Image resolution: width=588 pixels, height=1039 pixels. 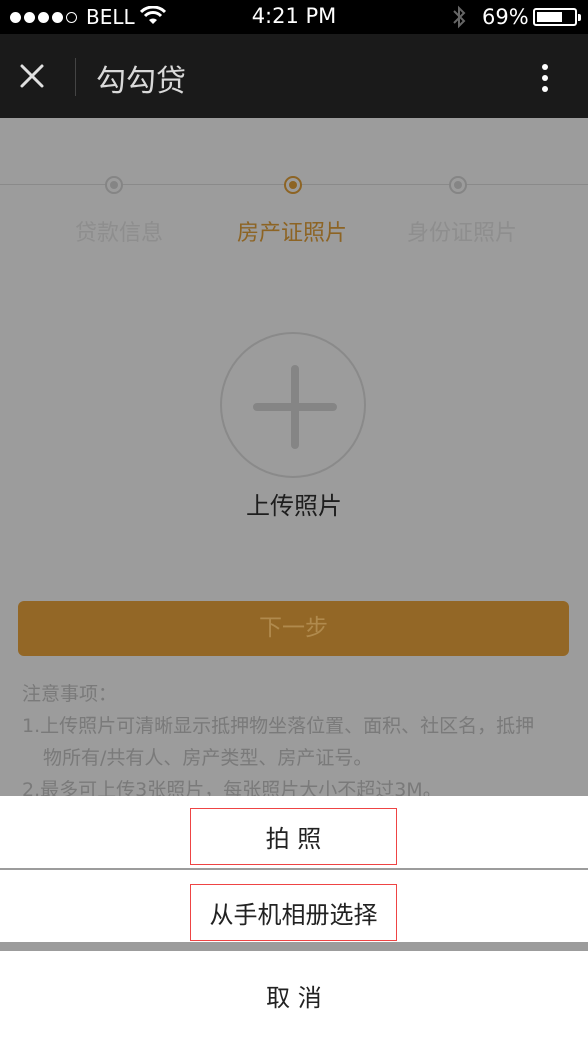 What do you see at coordinates (294, 506) in the screenshot?
I see `upload-photo-label: 上传照片` at bounding box center [294, 506].